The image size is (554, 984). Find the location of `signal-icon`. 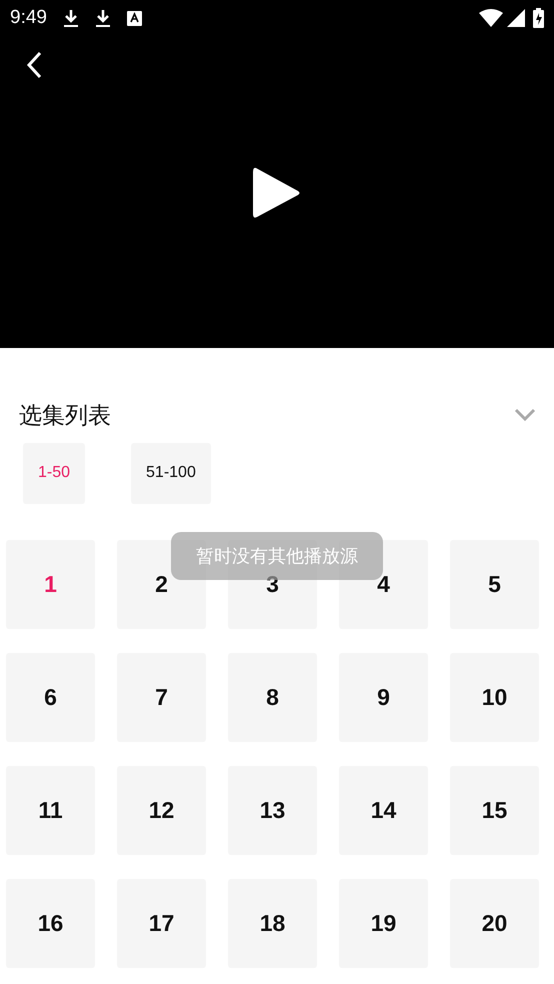

signal-icon is located at coordinates (516, 18).